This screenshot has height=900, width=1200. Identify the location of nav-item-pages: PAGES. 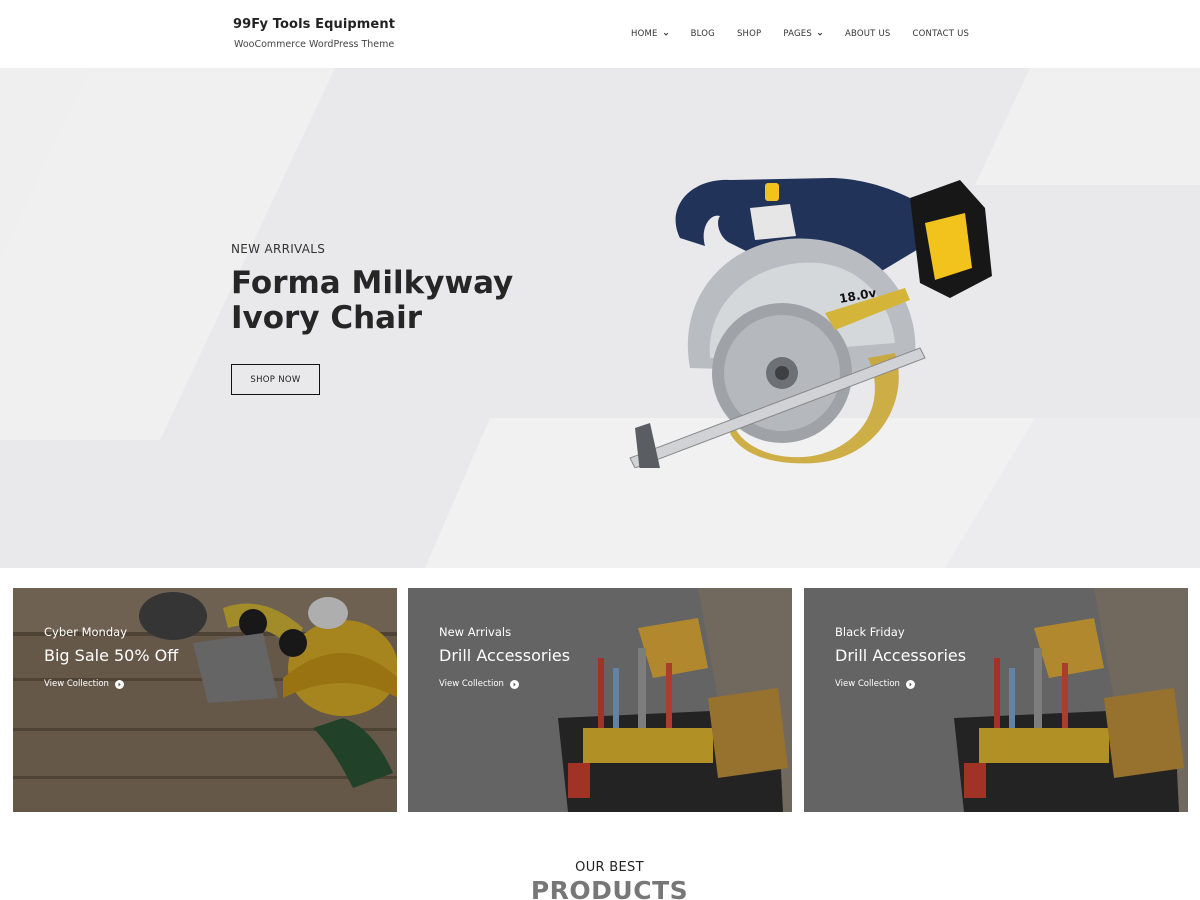
(803, 34).